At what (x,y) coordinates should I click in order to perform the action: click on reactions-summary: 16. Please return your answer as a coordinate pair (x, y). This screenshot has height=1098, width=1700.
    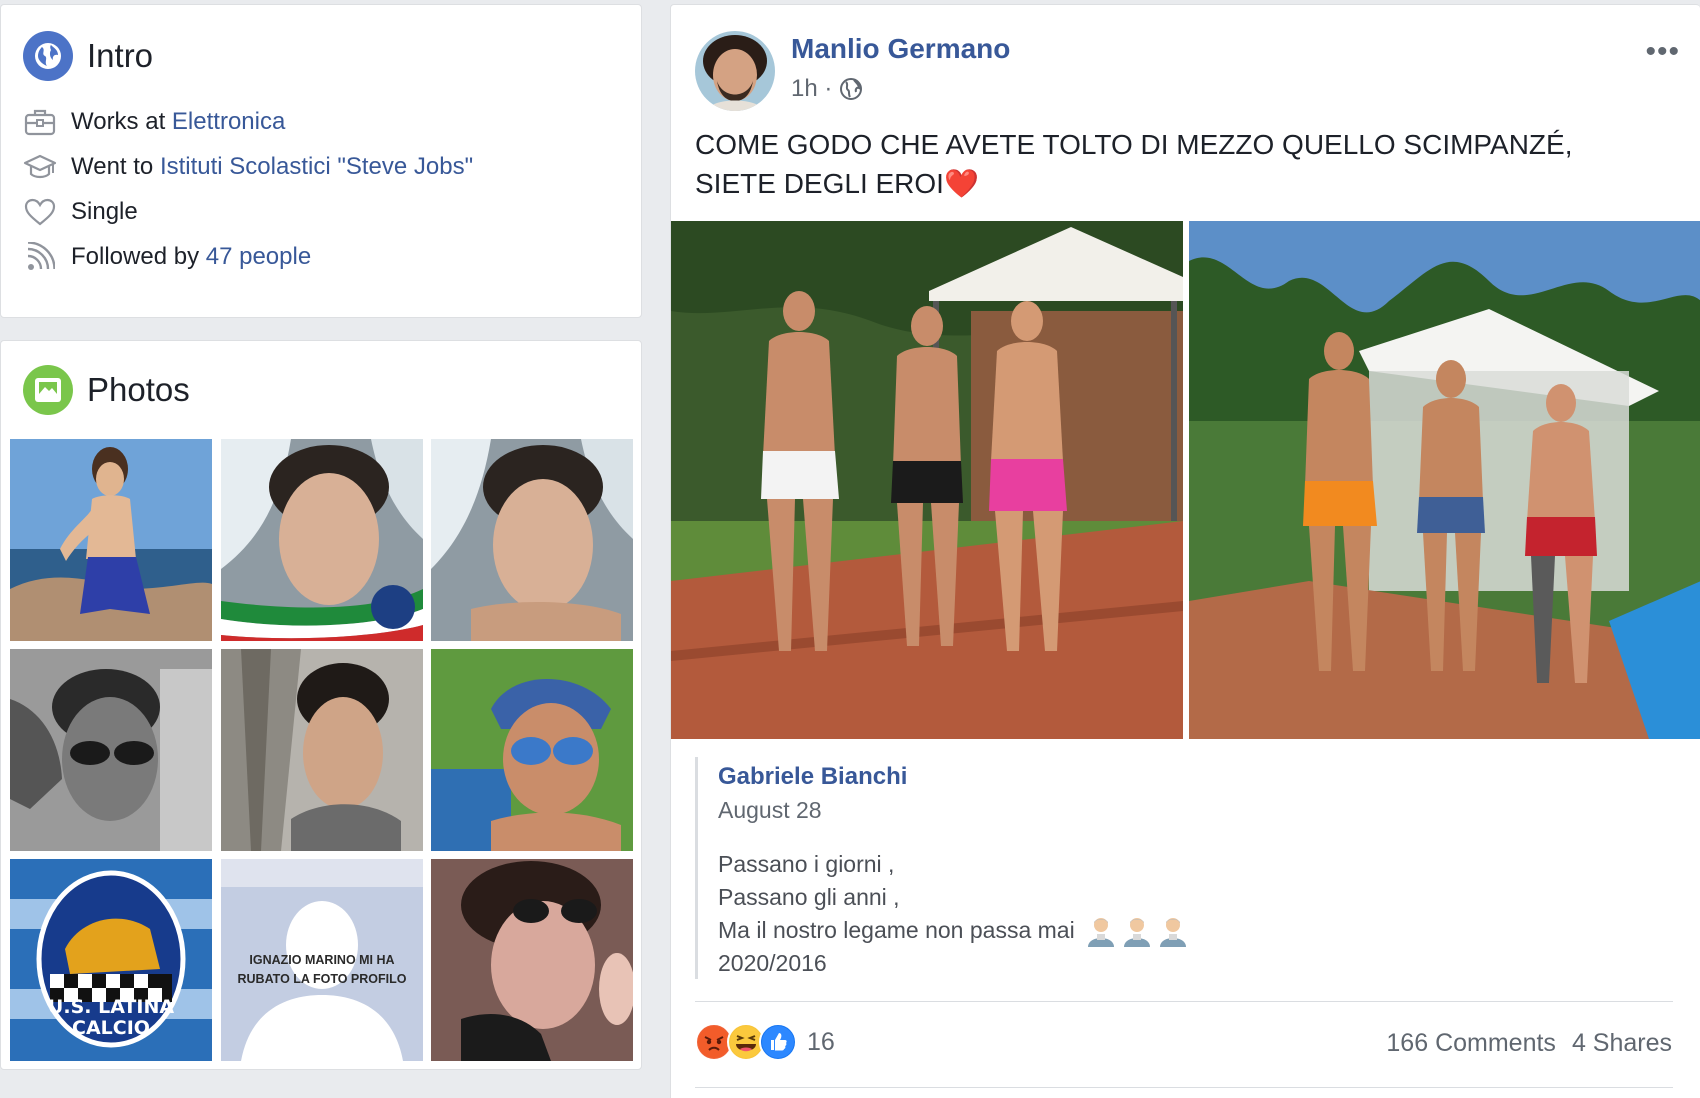
    Looking at the image, I should click on (765, 1042).